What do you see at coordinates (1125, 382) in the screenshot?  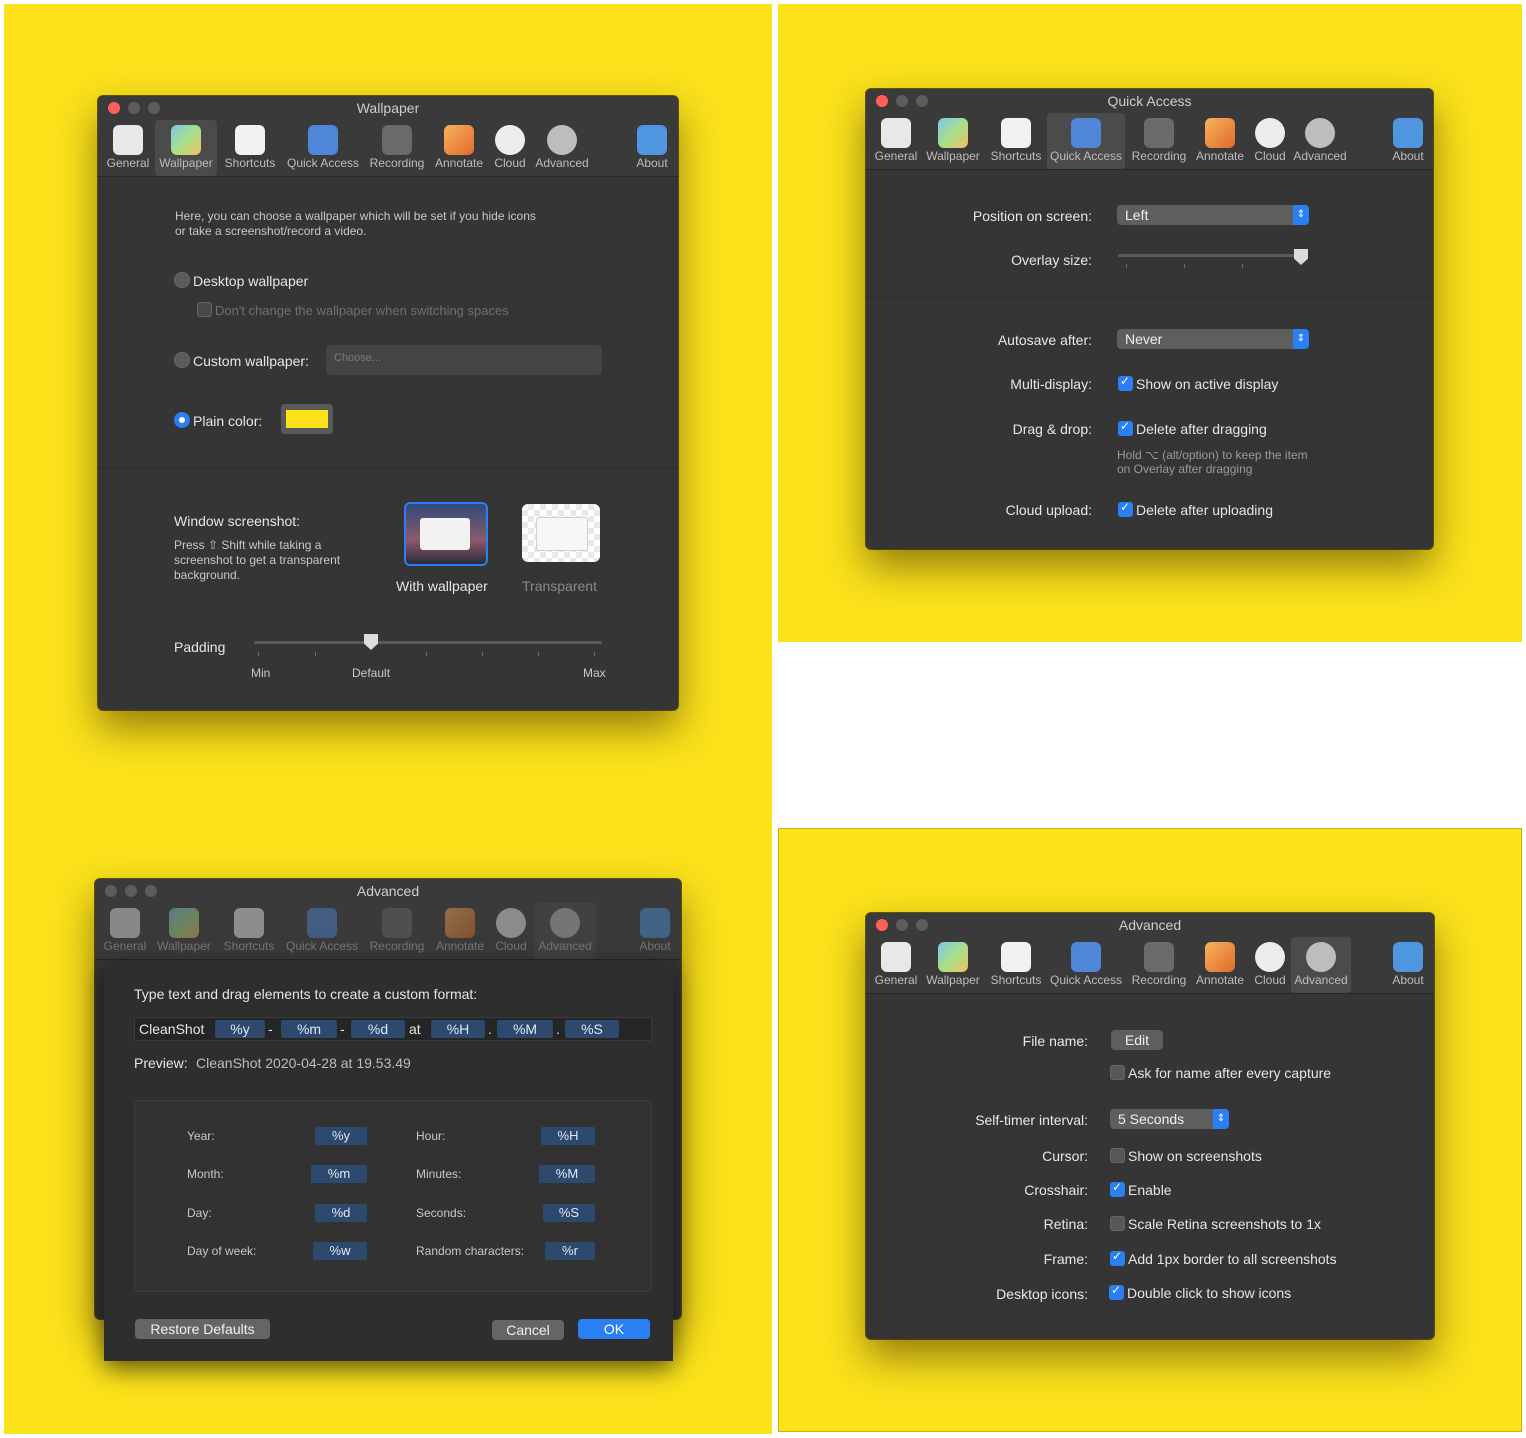 I see `show-active-display-checkbox` at bounding box center [1125, 382].